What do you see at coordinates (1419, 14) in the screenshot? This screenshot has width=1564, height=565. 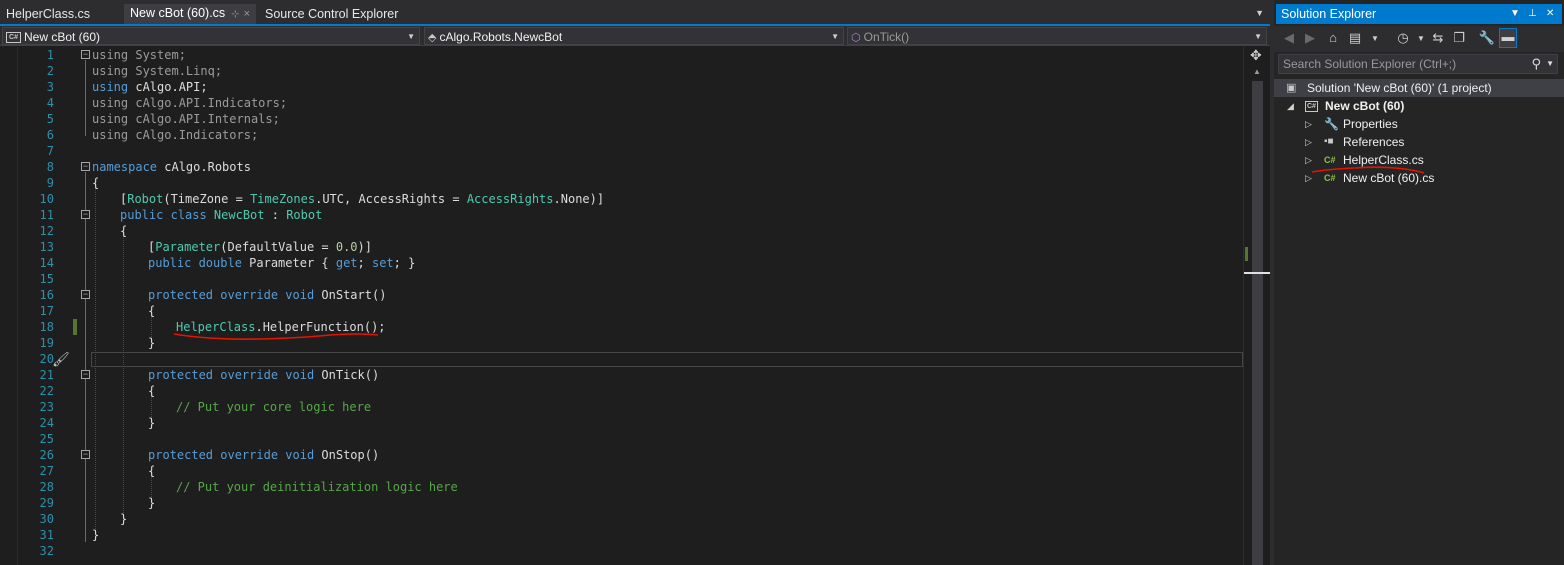 I see `panel-title-bar: Solution Explorer ▼ ⊥ ✕` at bounding box center [1419, 14].